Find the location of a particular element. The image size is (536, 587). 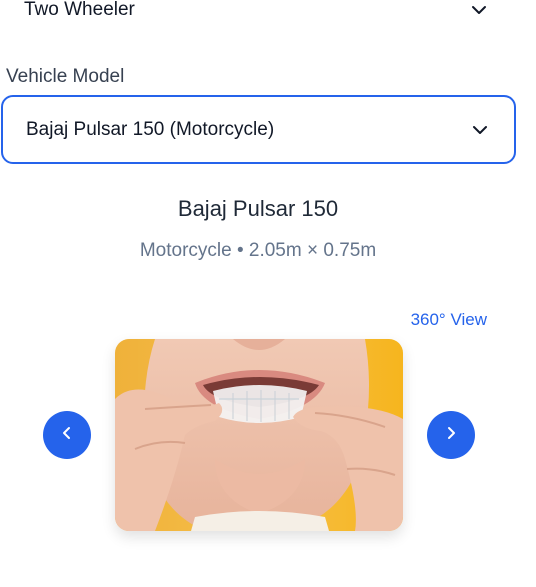

chevron-left-icon is located at coordinates (67, 435).